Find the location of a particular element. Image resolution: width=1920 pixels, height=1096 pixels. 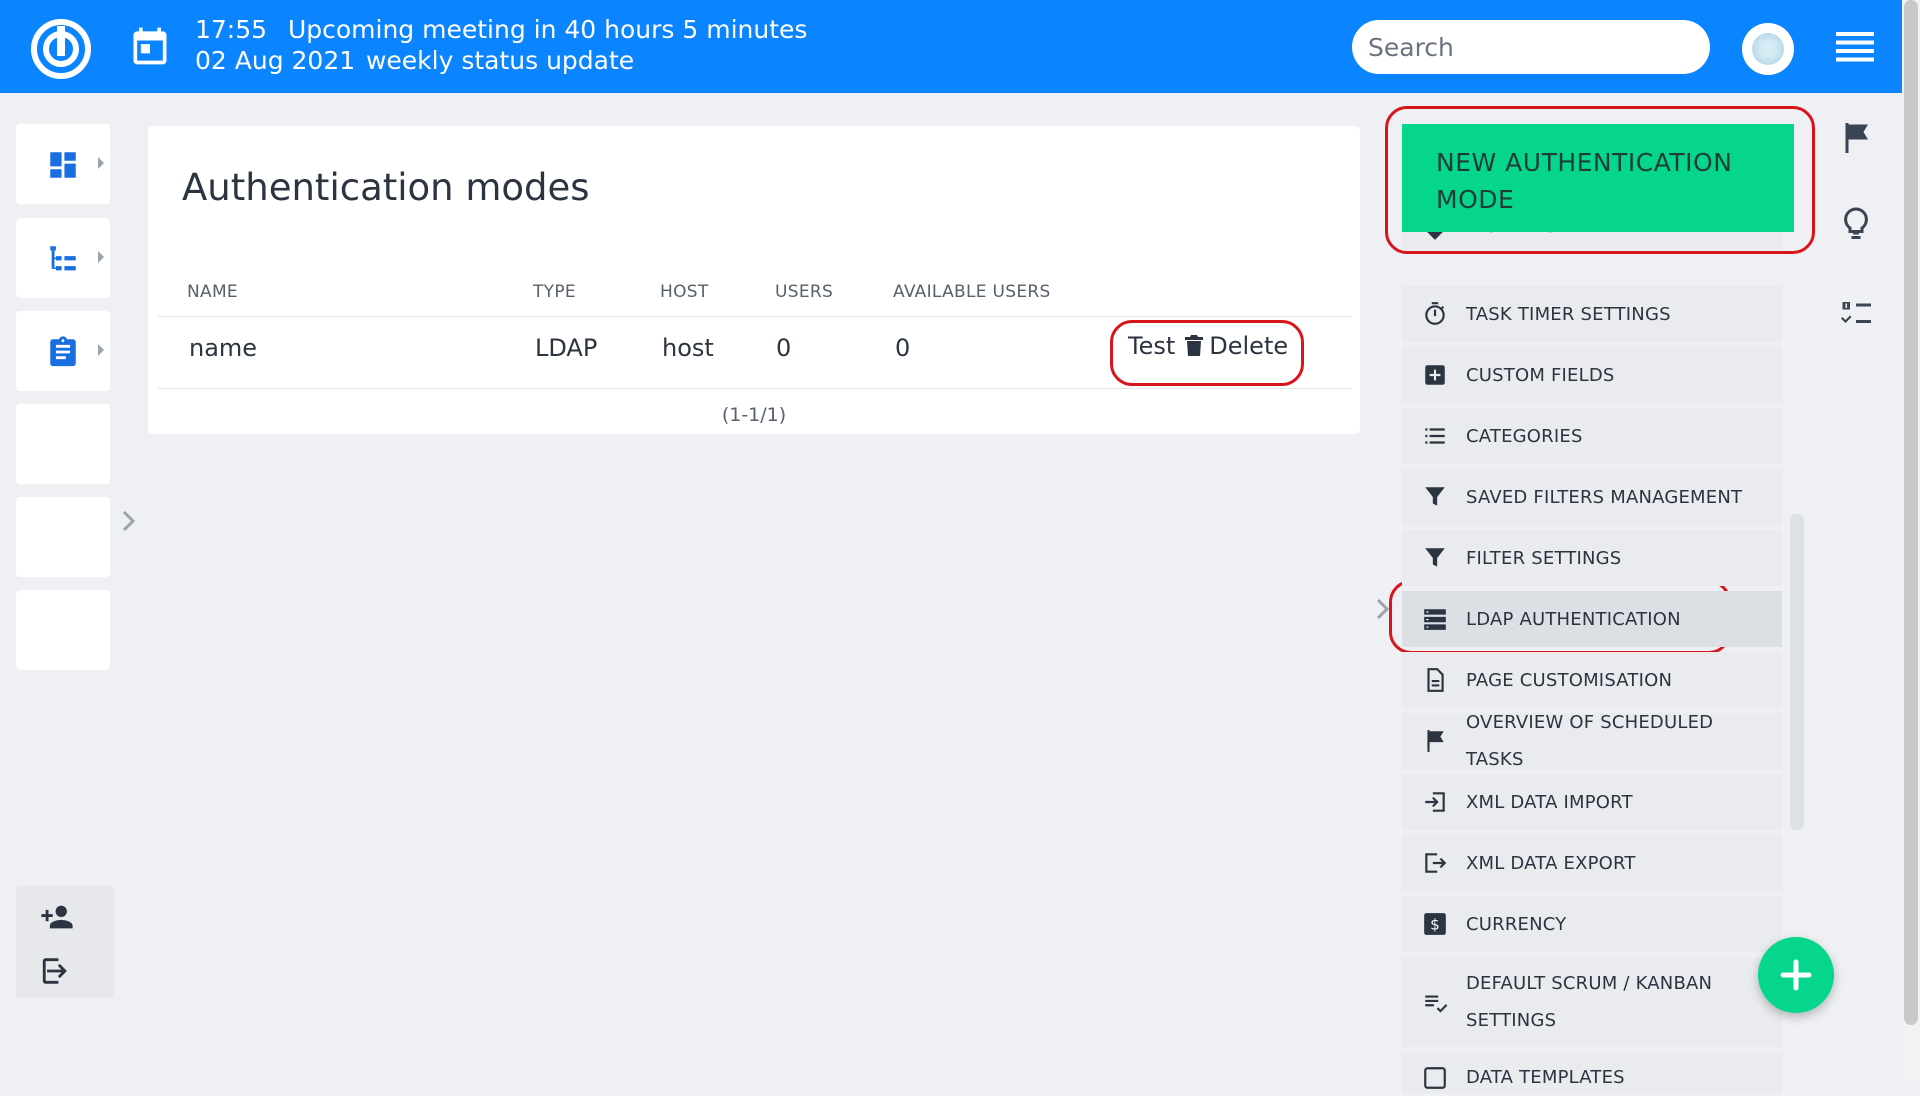

sidebar-item-overview-of-scheduled-tasks: OVERVIEW OF SCHEDULED TASKS is located at coordinates (1592, 741).